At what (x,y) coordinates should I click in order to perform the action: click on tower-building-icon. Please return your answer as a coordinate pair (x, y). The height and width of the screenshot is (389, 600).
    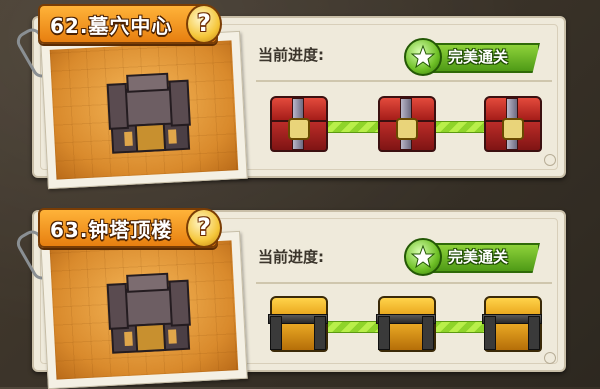
    Looking at the image, I should click on (148, 313).